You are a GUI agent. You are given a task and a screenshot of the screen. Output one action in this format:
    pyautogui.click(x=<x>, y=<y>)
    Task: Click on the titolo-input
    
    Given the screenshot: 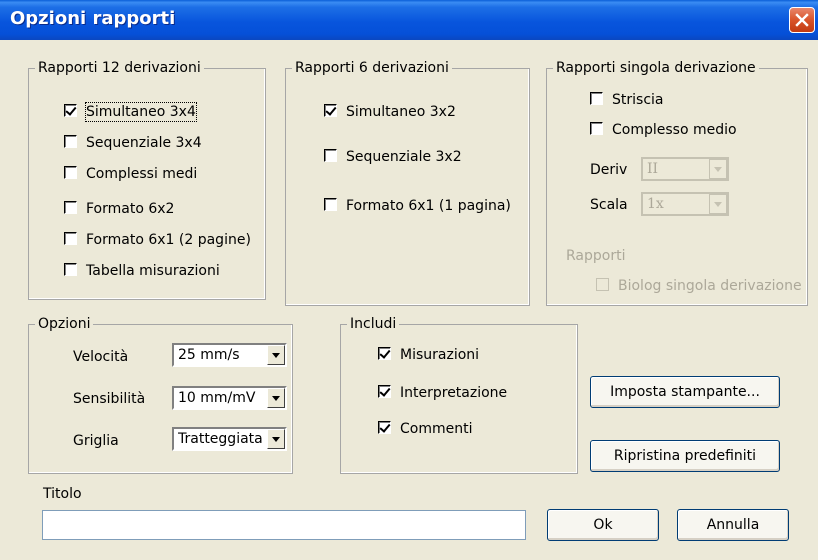 What is the action you would take?
    pyautogui.click(x=284, y=525)
    